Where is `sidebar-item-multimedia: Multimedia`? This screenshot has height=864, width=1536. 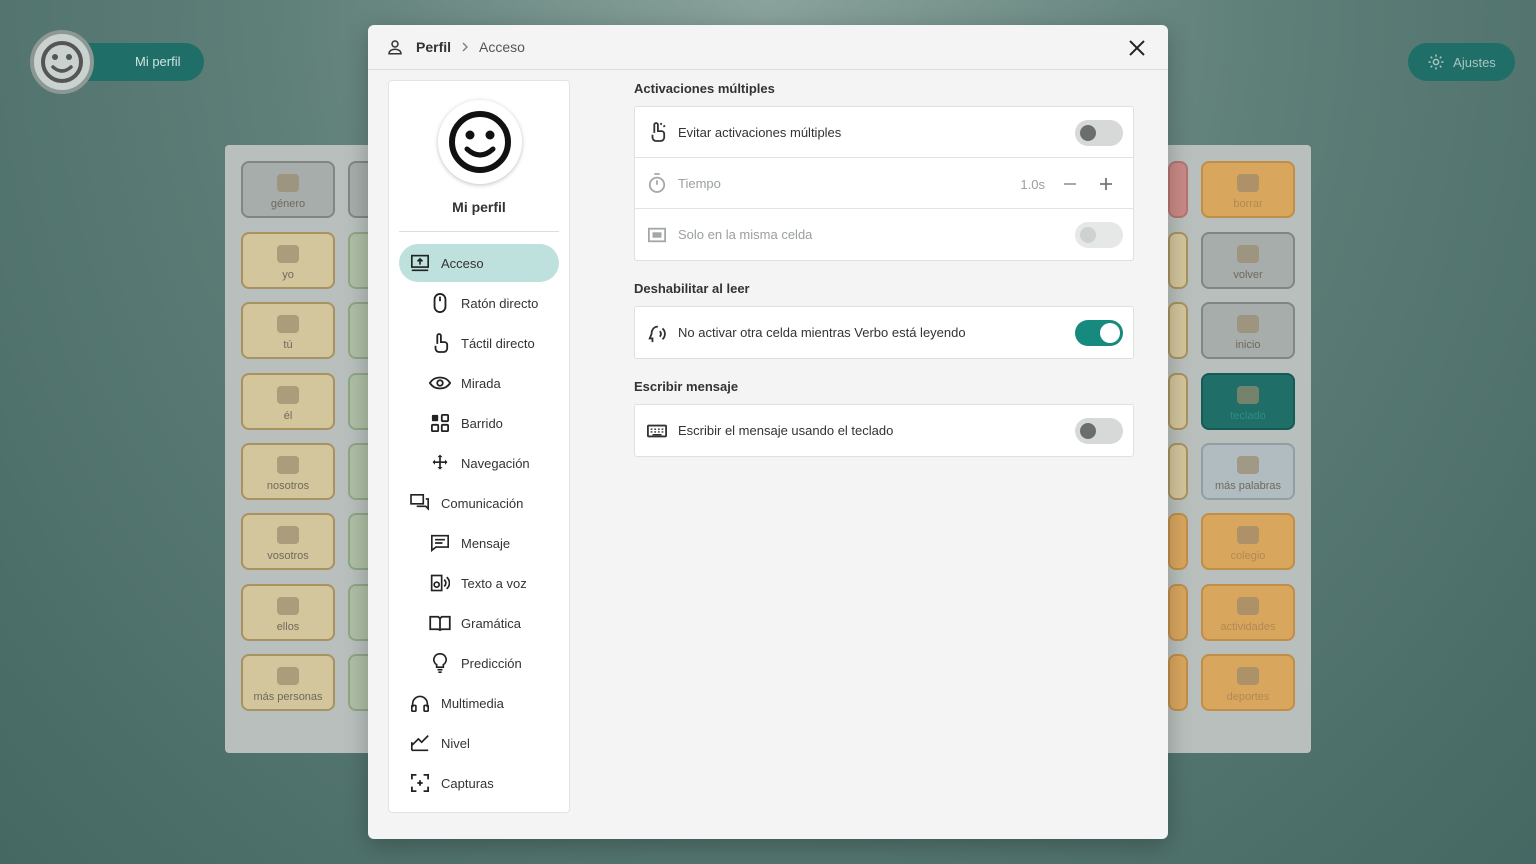
sidebar-item-multimedia: Multimedia is located at coordinates (456, 703).